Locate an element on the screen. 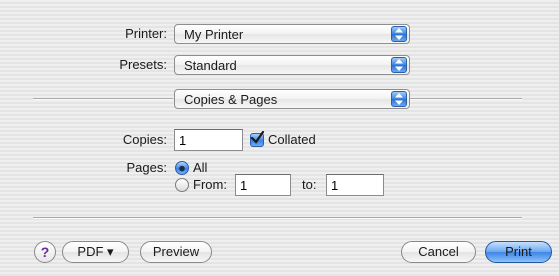  pages-to-field is located at coordinates (355, 185).